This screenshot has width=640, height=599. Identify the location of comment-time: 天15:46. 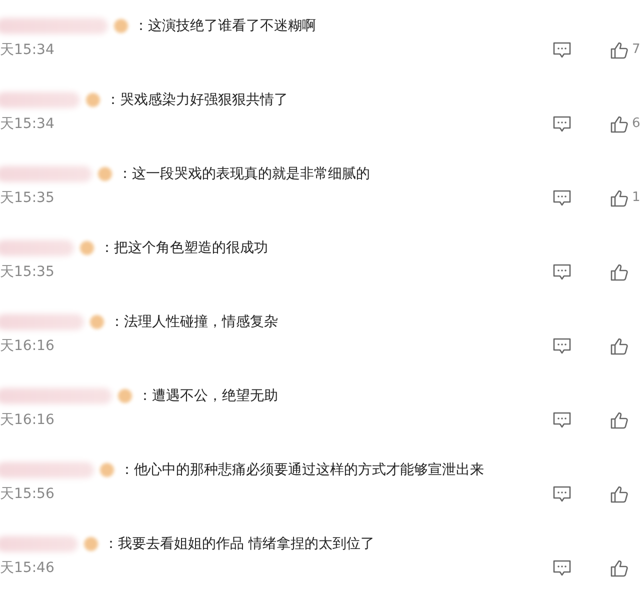
(27, 568).